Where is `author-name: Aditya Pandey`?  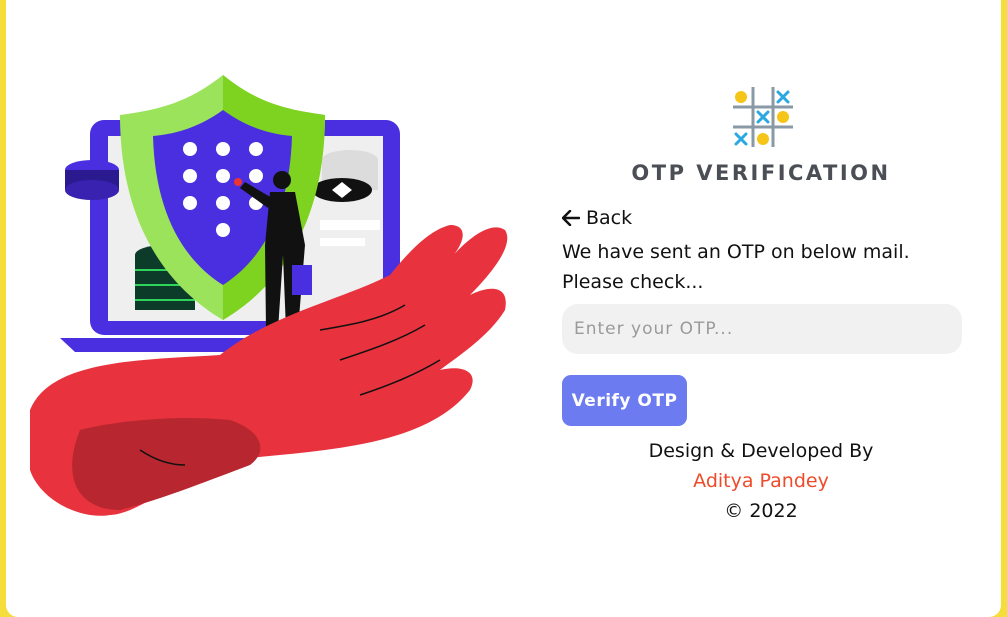 author-name: Aditya Pandey is located at coordinates (761, 481).